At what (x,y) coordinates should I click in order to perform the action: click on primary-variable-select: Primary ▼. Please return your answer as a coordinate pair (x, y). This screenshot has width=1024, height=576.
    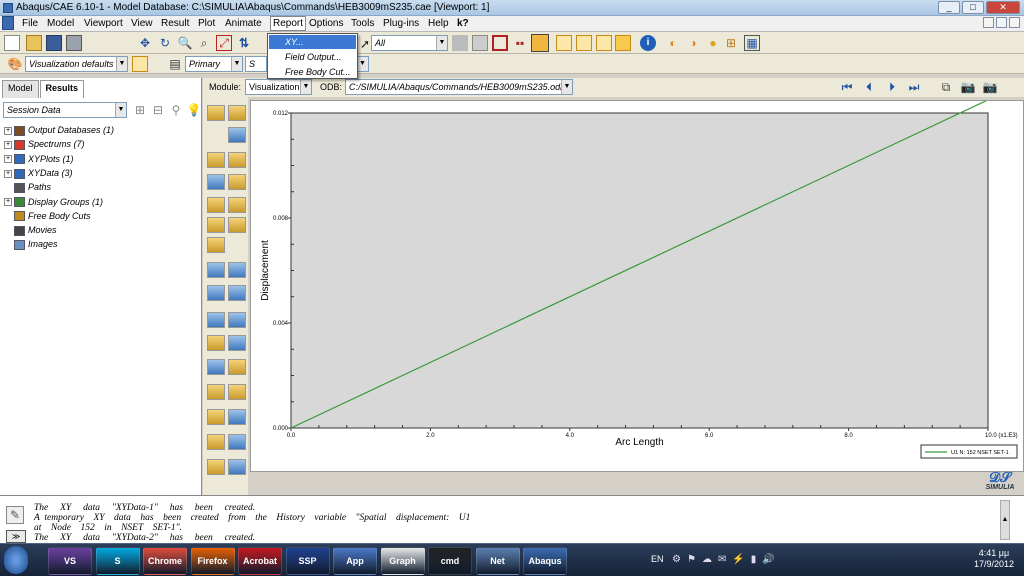
    Looking at the image, I should click on (214, 64).